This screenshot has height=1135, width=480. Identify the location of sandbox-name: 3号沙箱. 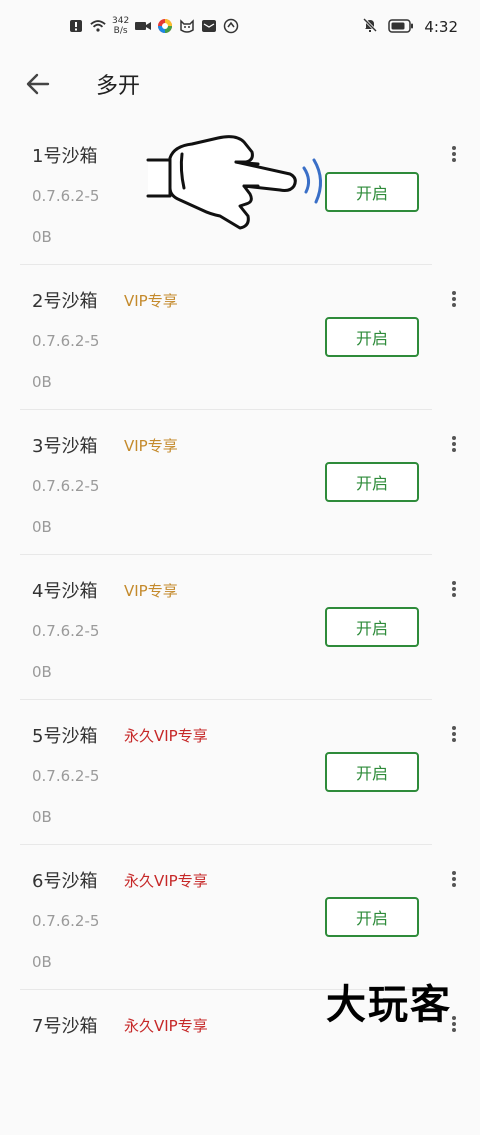
(65, 446).